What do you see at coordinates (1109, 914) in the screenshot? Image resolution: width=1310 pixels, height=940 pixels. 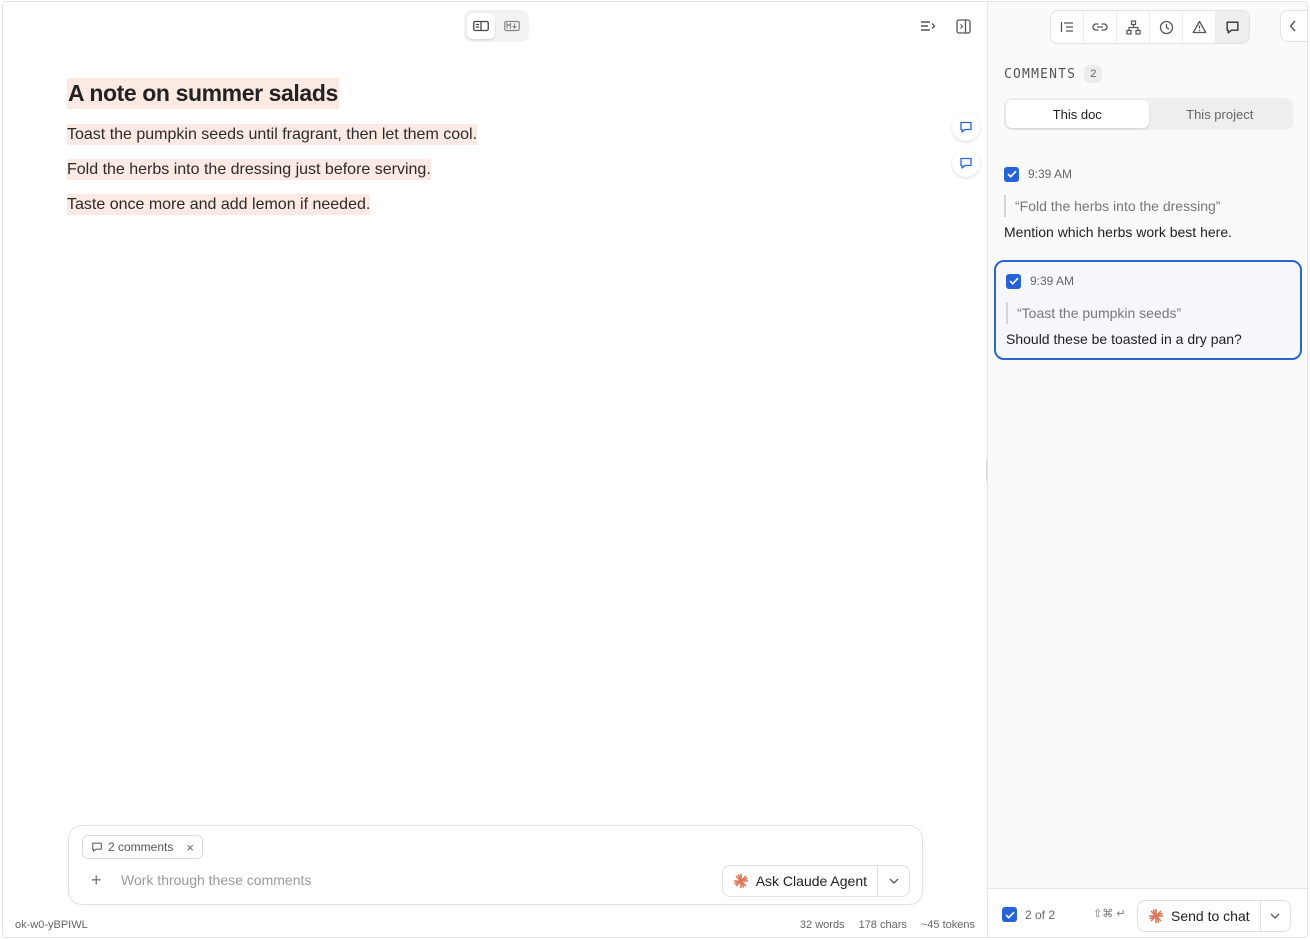 I see `keyboard-shortcut-hint: ⇧⌘ ↵` at bounding box center [1109, 914].